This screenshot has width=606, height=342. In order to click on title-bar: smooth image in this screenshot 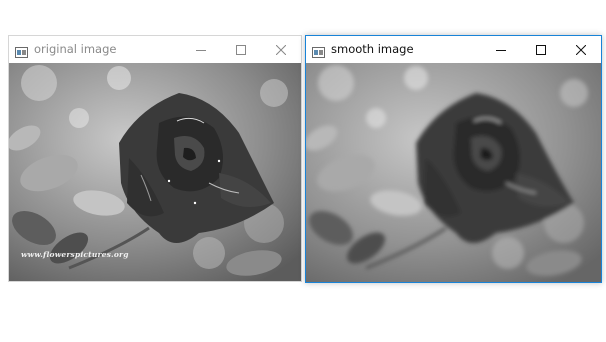, I will do `click(453, 49)`.